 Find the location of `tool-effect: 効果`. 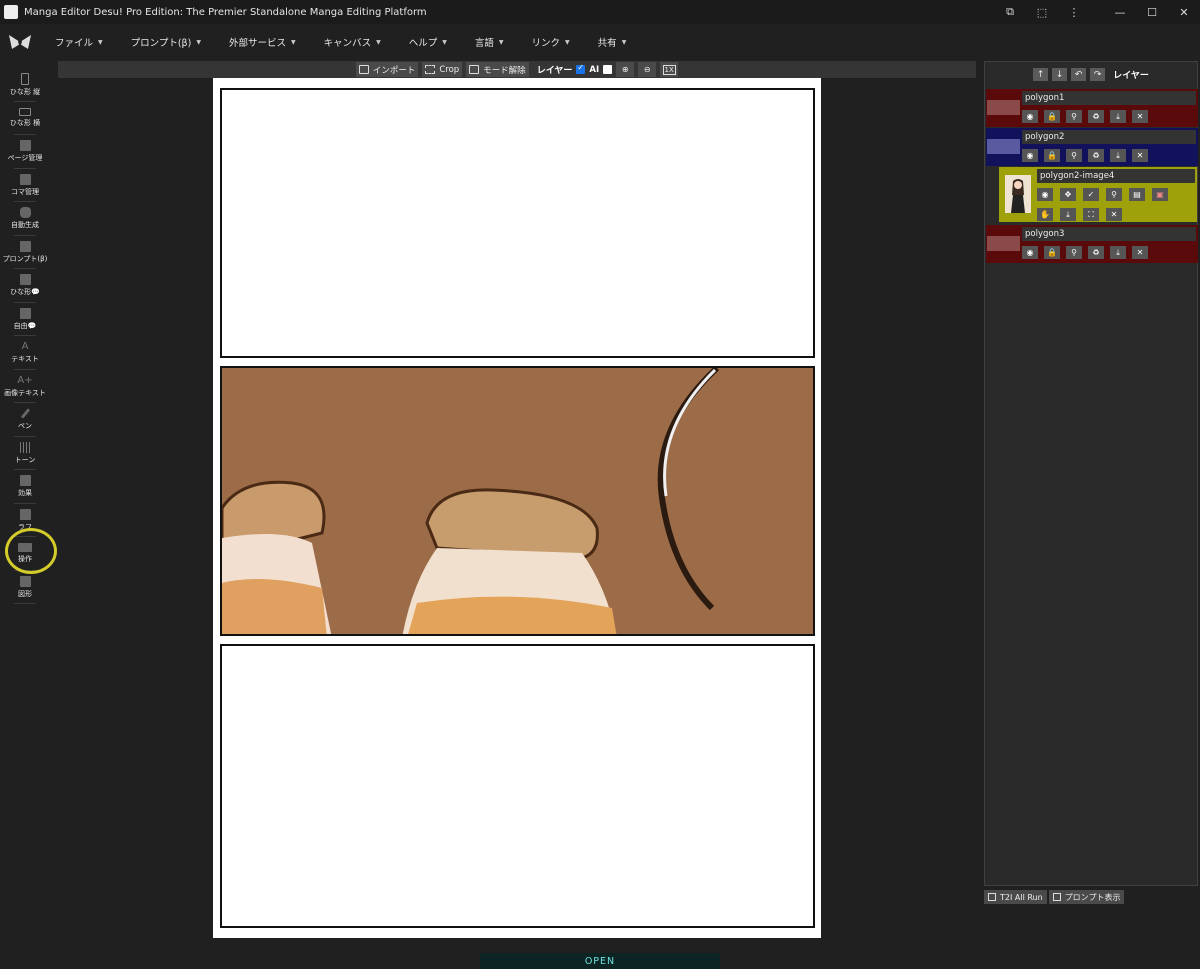

tool-effect: 効果 is located at coordinates (25, 487).